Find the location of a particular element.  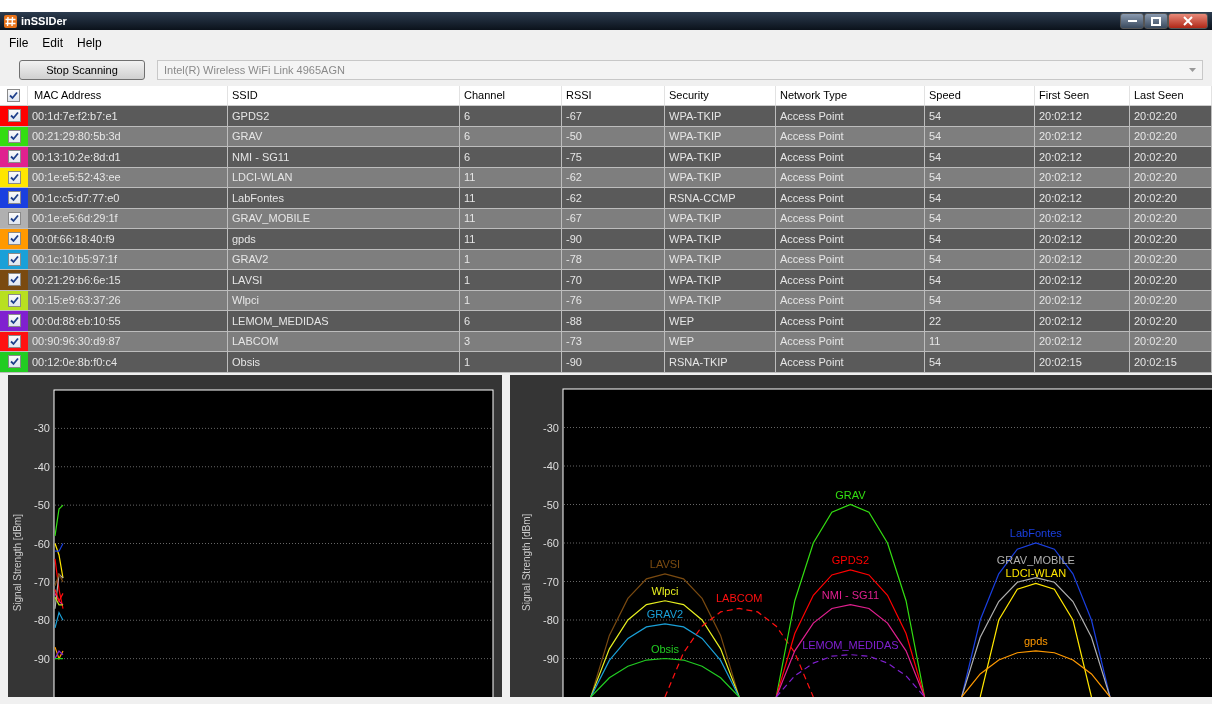

table-cell: LDCI-WLAN is located at coordinates (344, 177).